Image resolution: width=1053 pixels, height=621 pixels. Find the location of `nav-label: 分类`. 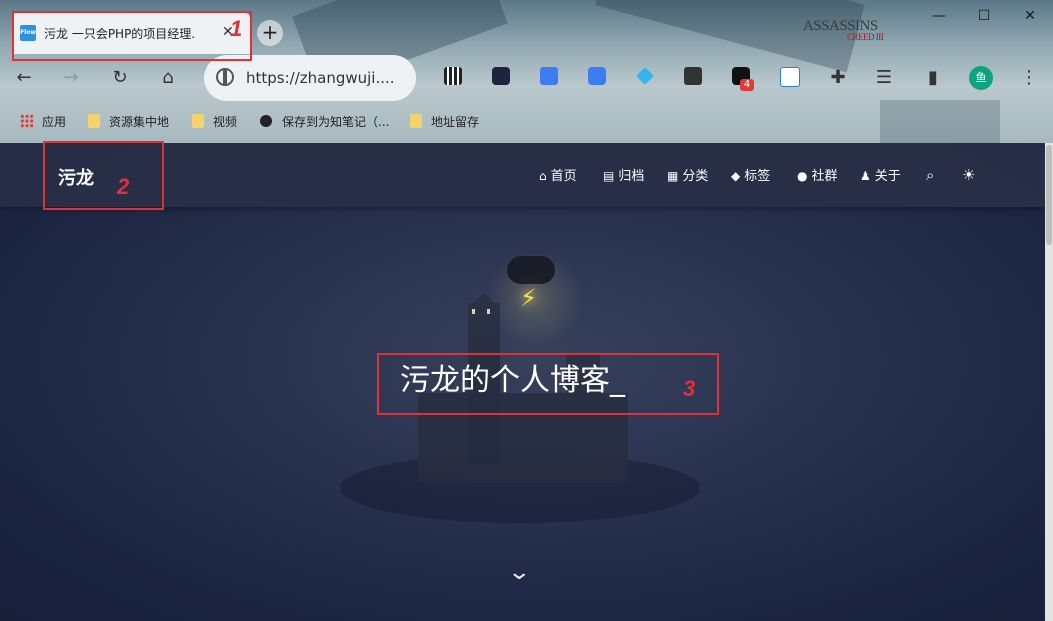

nav-label: 分类 is located at coordinates (695, 176).